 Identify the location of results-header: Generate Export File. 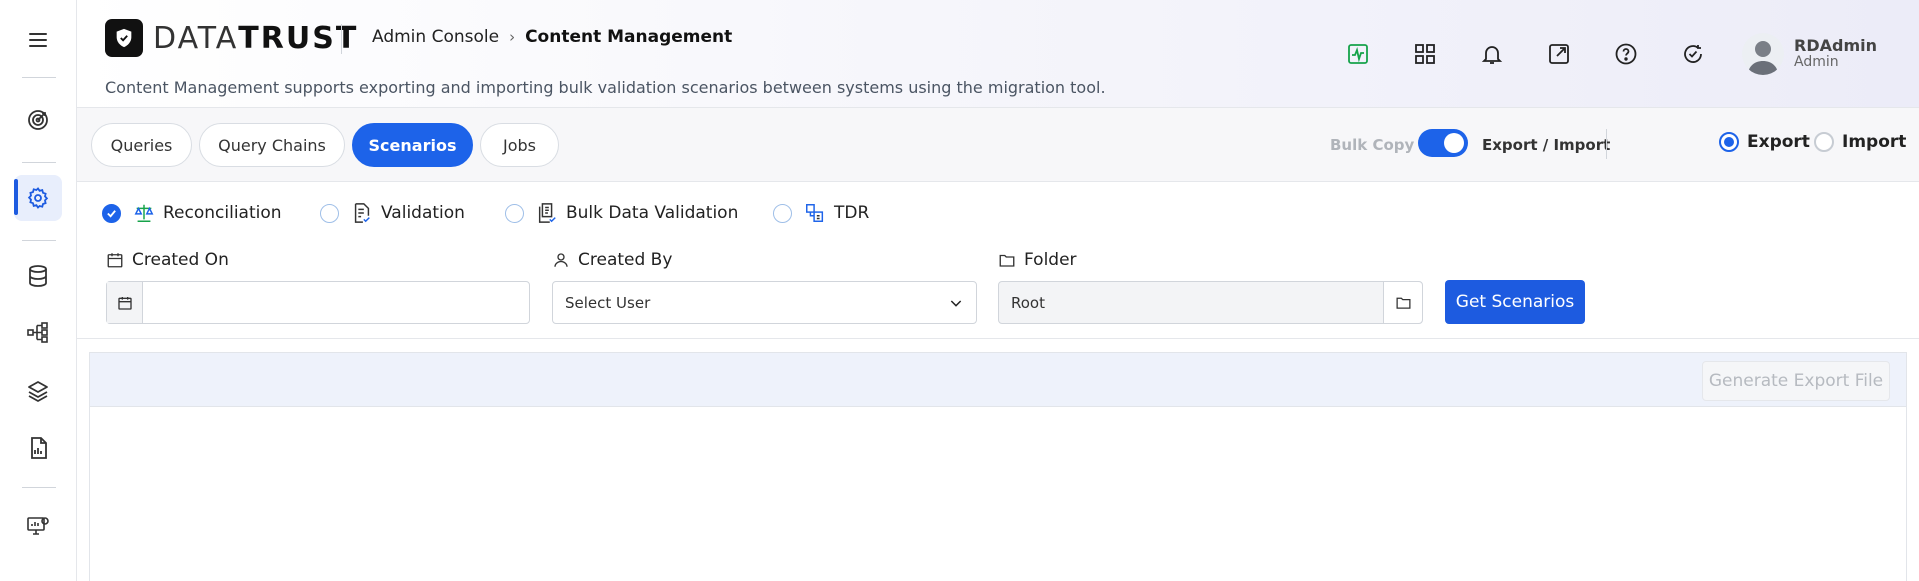
(998, 380).